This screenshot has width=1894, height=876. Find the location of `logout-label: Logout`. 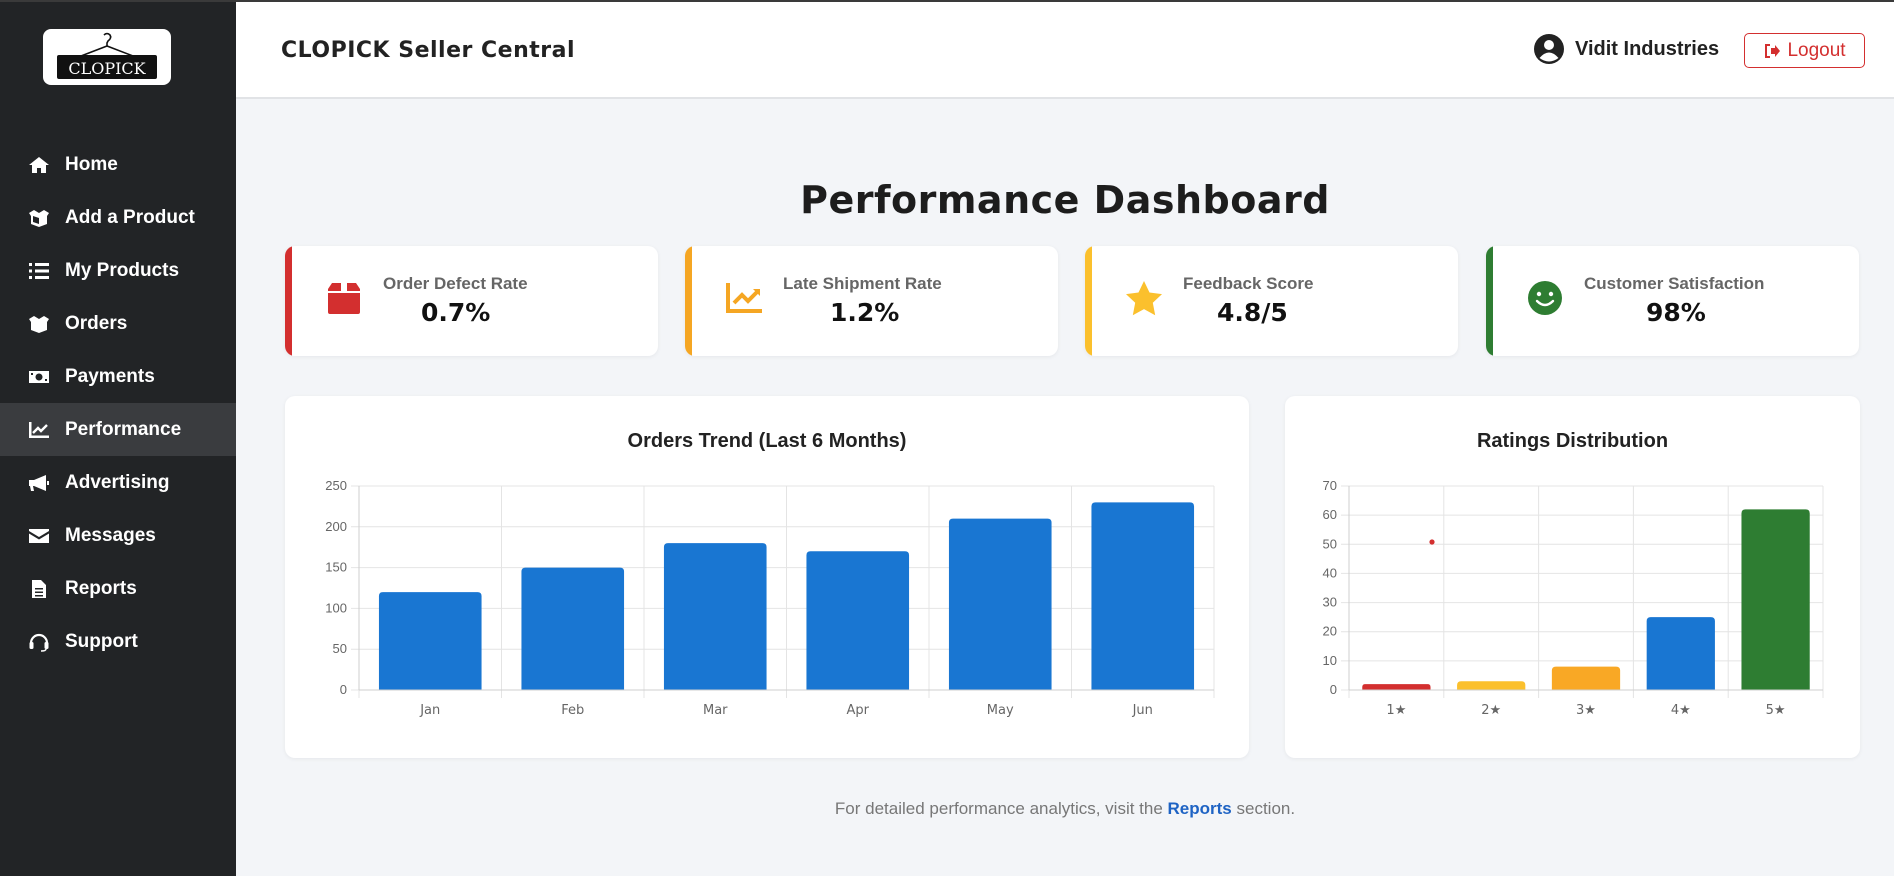

logout-label: Logout is located at coordinates (1816, 50).